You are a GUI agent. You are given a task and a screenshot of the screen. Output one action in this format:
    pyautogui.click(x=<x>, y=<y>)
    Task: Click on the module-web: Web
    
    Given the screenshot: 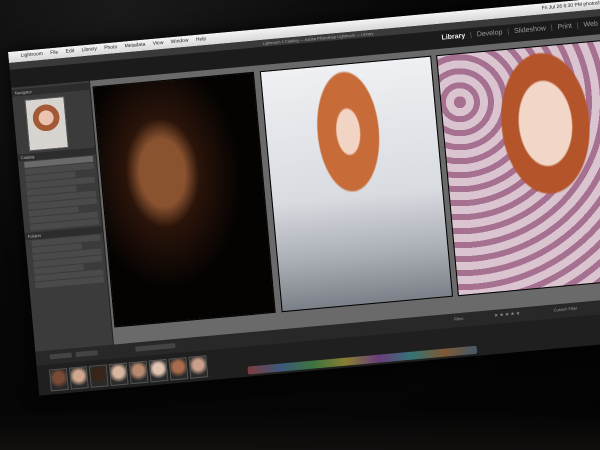 What is the action you would take?
    pyautogui.click(x=590, y=24)
    